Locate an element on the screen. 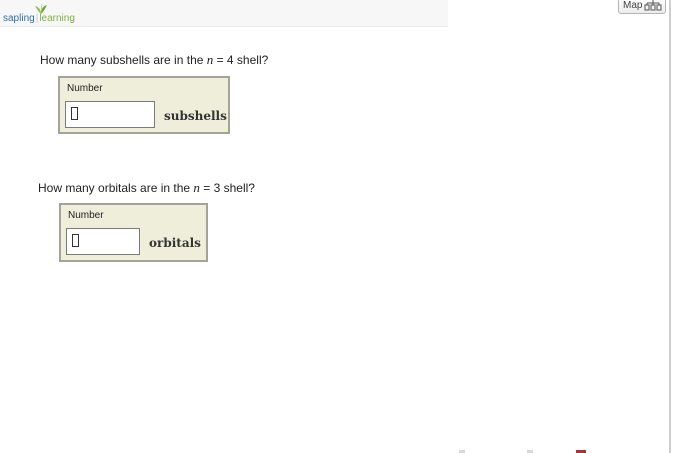 Image resolution: width=673 pixels, height=453 pixels. question-1-prefix: How many subshells are in the is located at coordinates (123, 60).